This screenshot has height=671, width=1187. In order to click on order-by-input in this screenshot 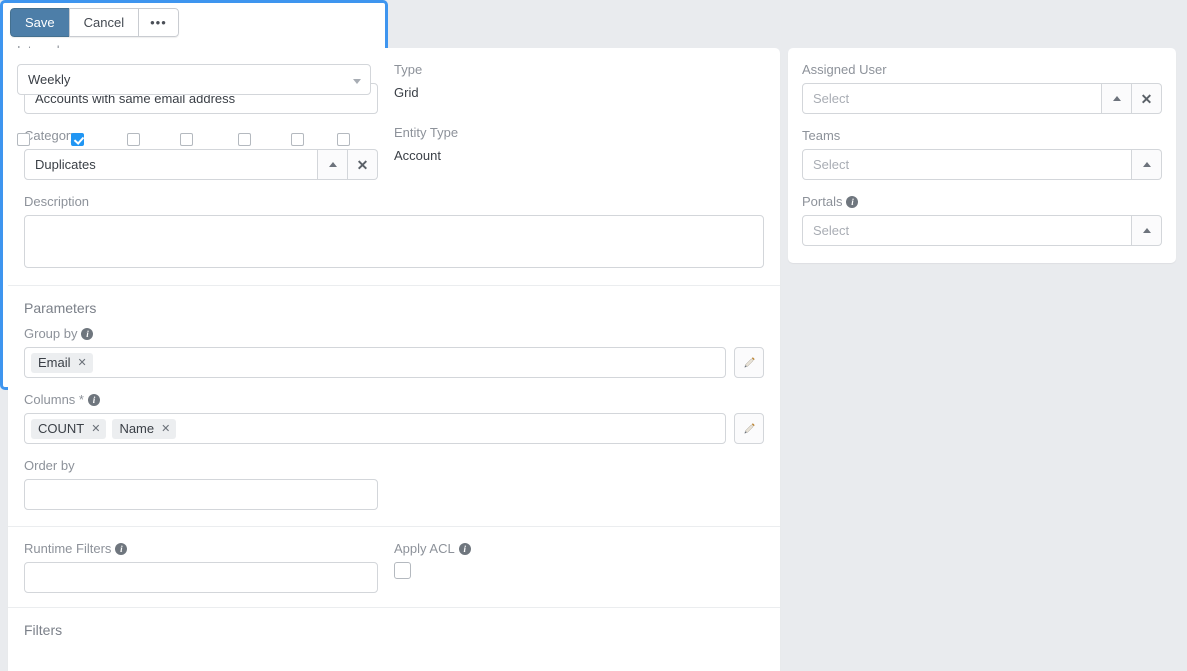, I will do `click(201, 494)`.